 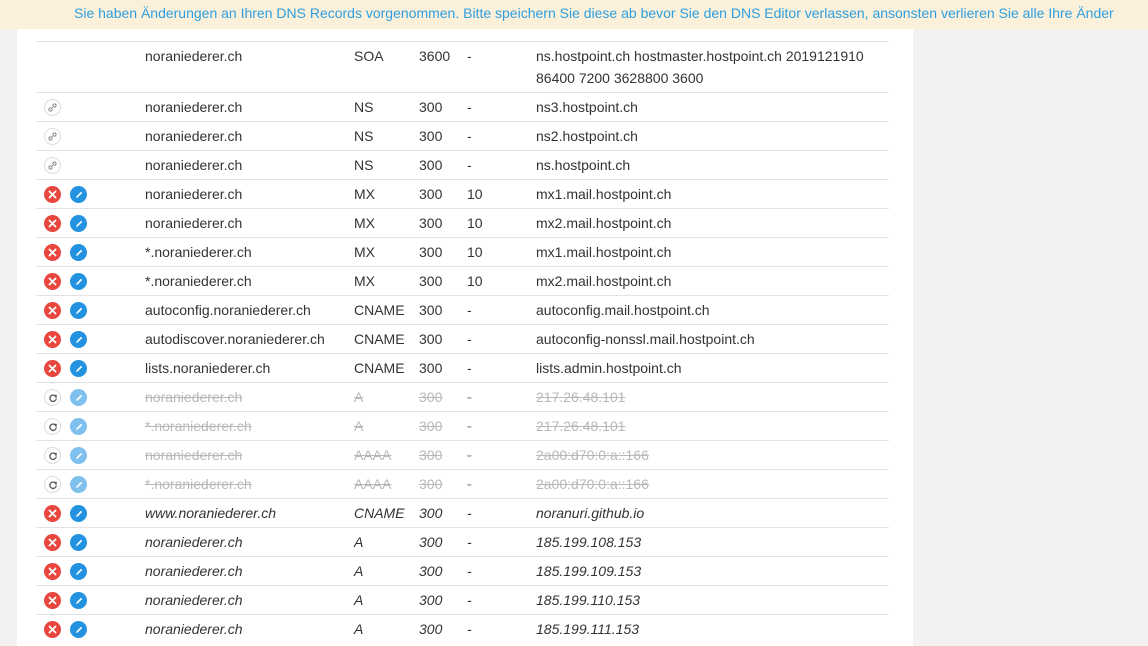 What do you see at coordinates (645, 339) in the screenshot?
I see `record-value: autoconfig-nonssl.mail.hostpoint.ch` at bounding box center [645, 339].